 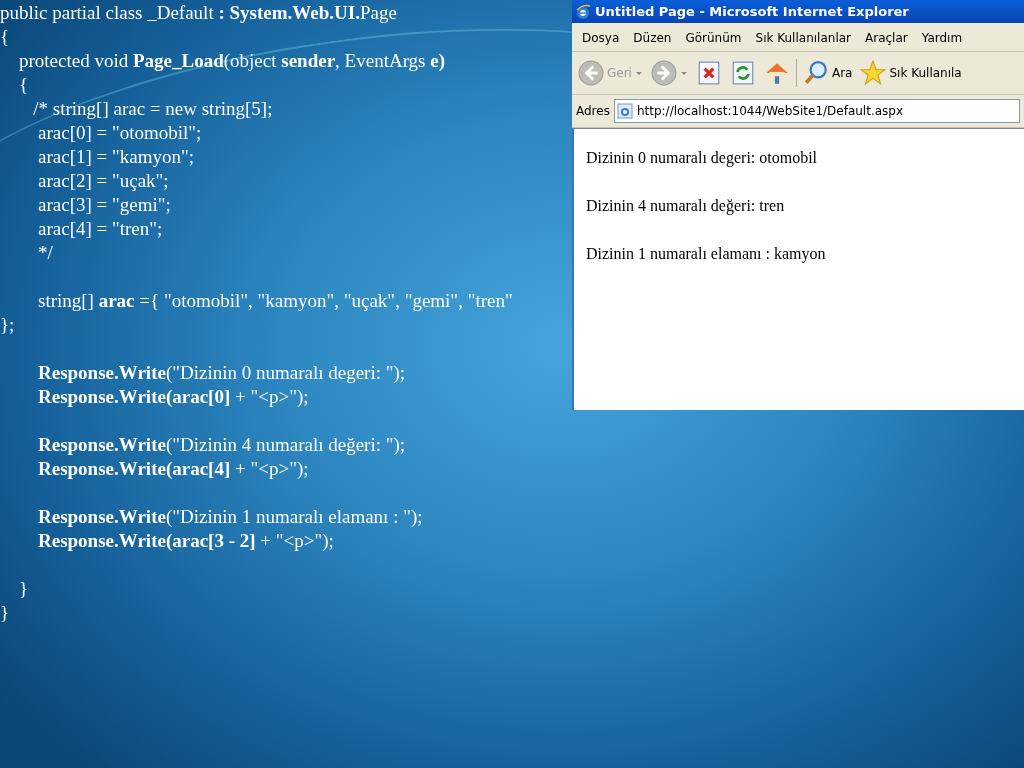 I want to click on code-line: arac[2] = "uçak";, so click(x=103, y=181).